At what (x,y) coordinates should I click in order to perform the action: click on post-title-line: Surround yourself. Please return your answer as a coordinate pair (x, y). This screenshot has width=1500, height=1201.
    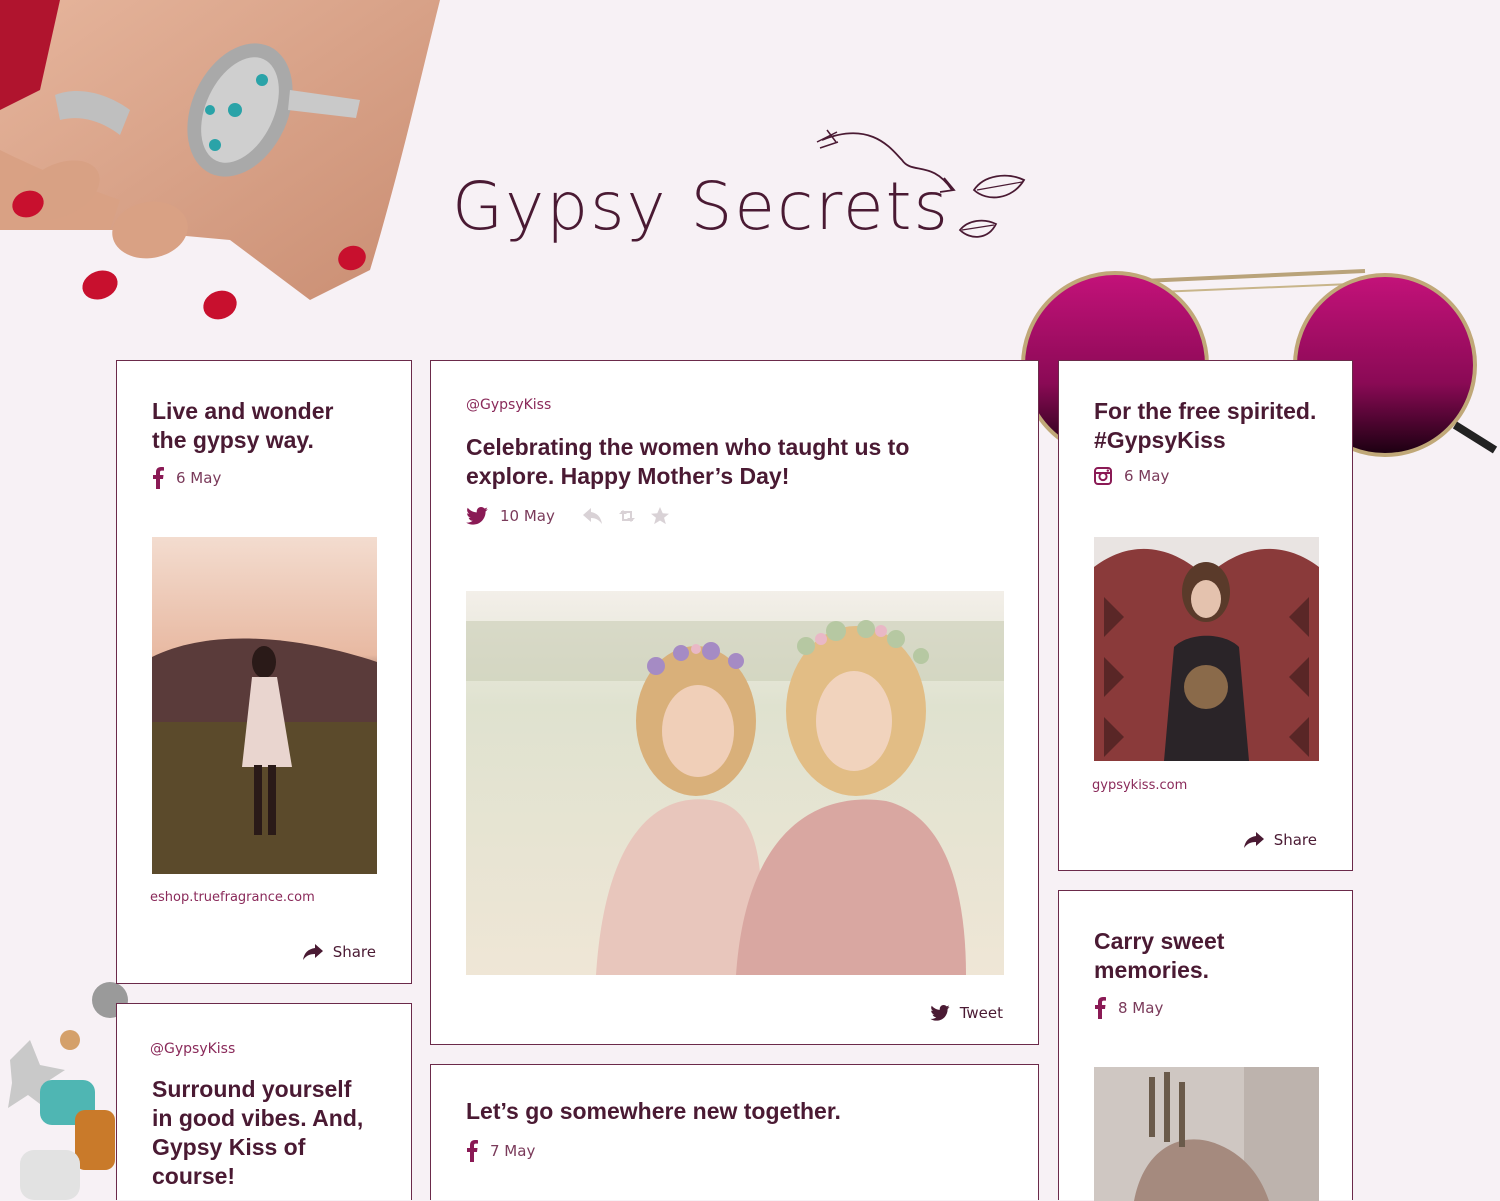
    Looking at the image, I should click on (252, 1089).